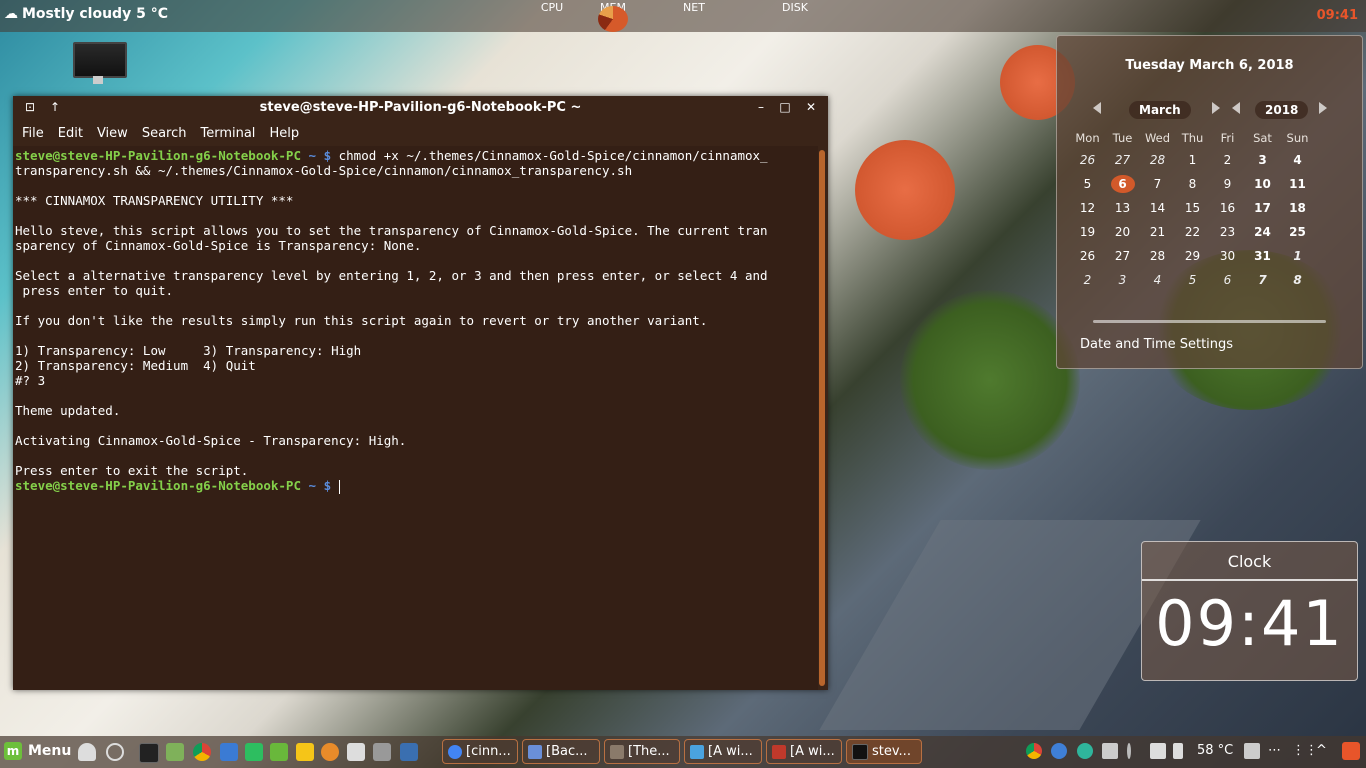 Image resolution: width=1366 pixels, height=768 pixels. Describe the element at coordinates (1178, 751) in the screenshot. I see `battery-icon` at that location.